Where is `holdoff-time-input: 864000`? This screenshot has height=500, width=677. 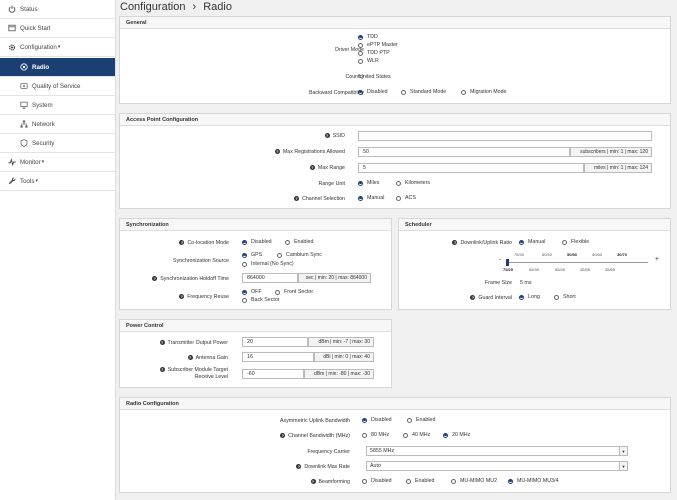
holdoff-time-input: 864000 is located at coordinates (270, 278).